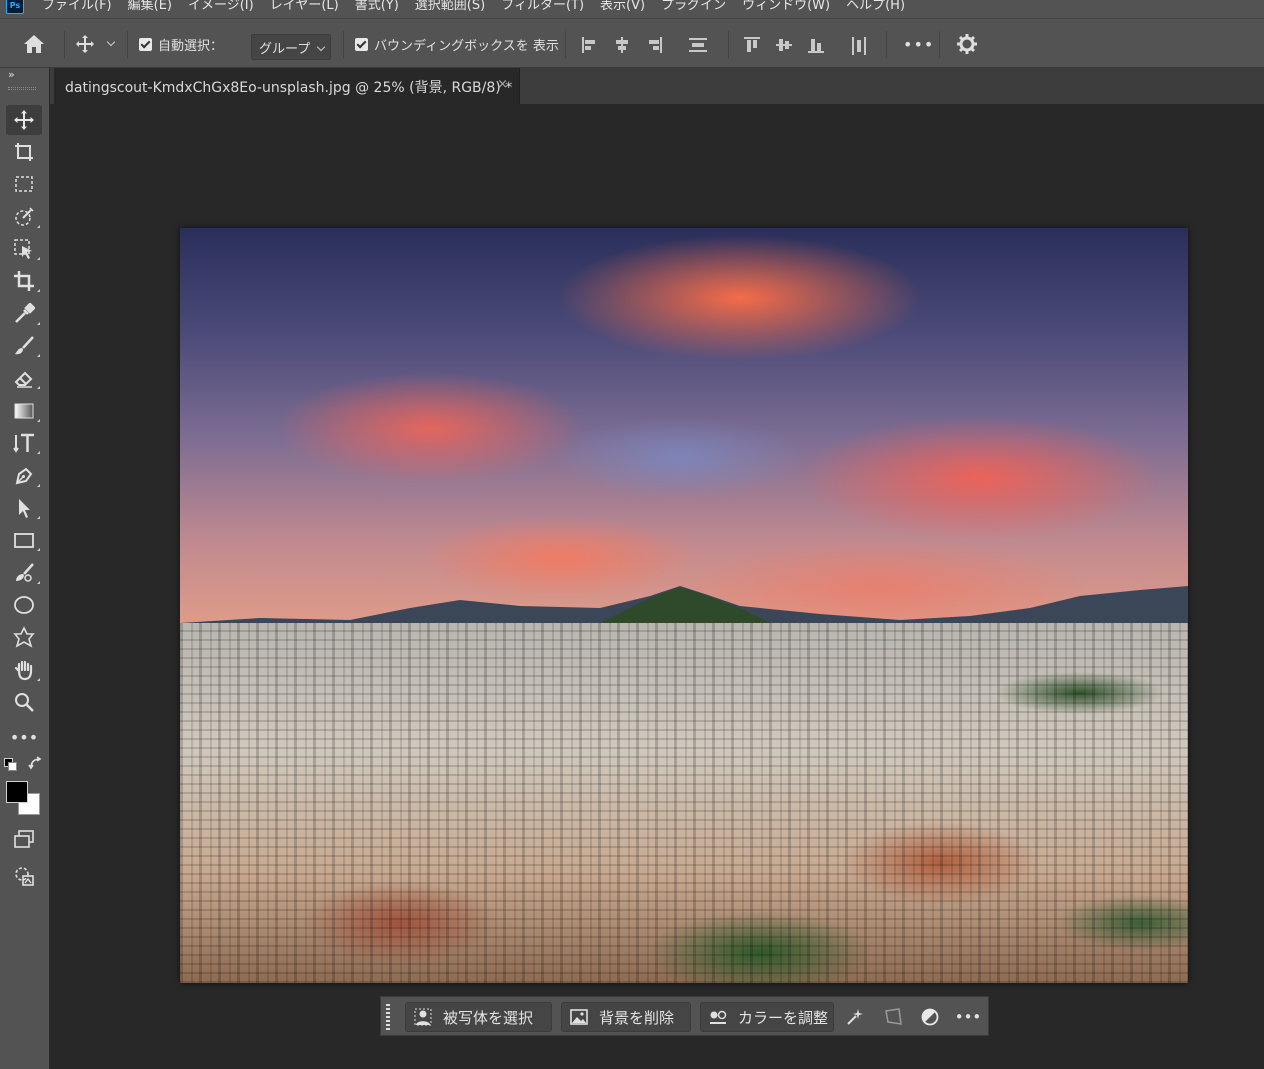  I want to click on generative-fill-button, so click(855, 1017).